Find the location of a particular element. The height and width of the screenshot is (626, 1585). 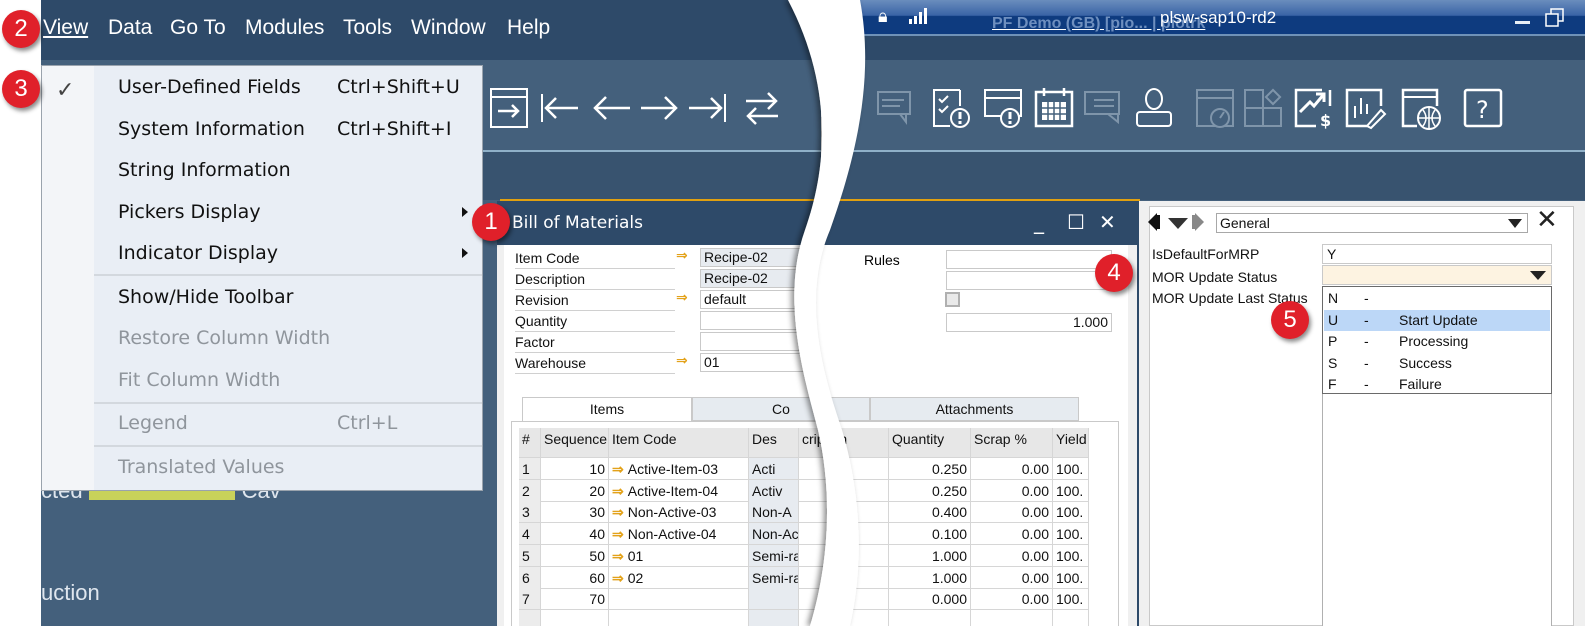

is-default-for-mrp-input: Y is located at coordinates (1437, 254).